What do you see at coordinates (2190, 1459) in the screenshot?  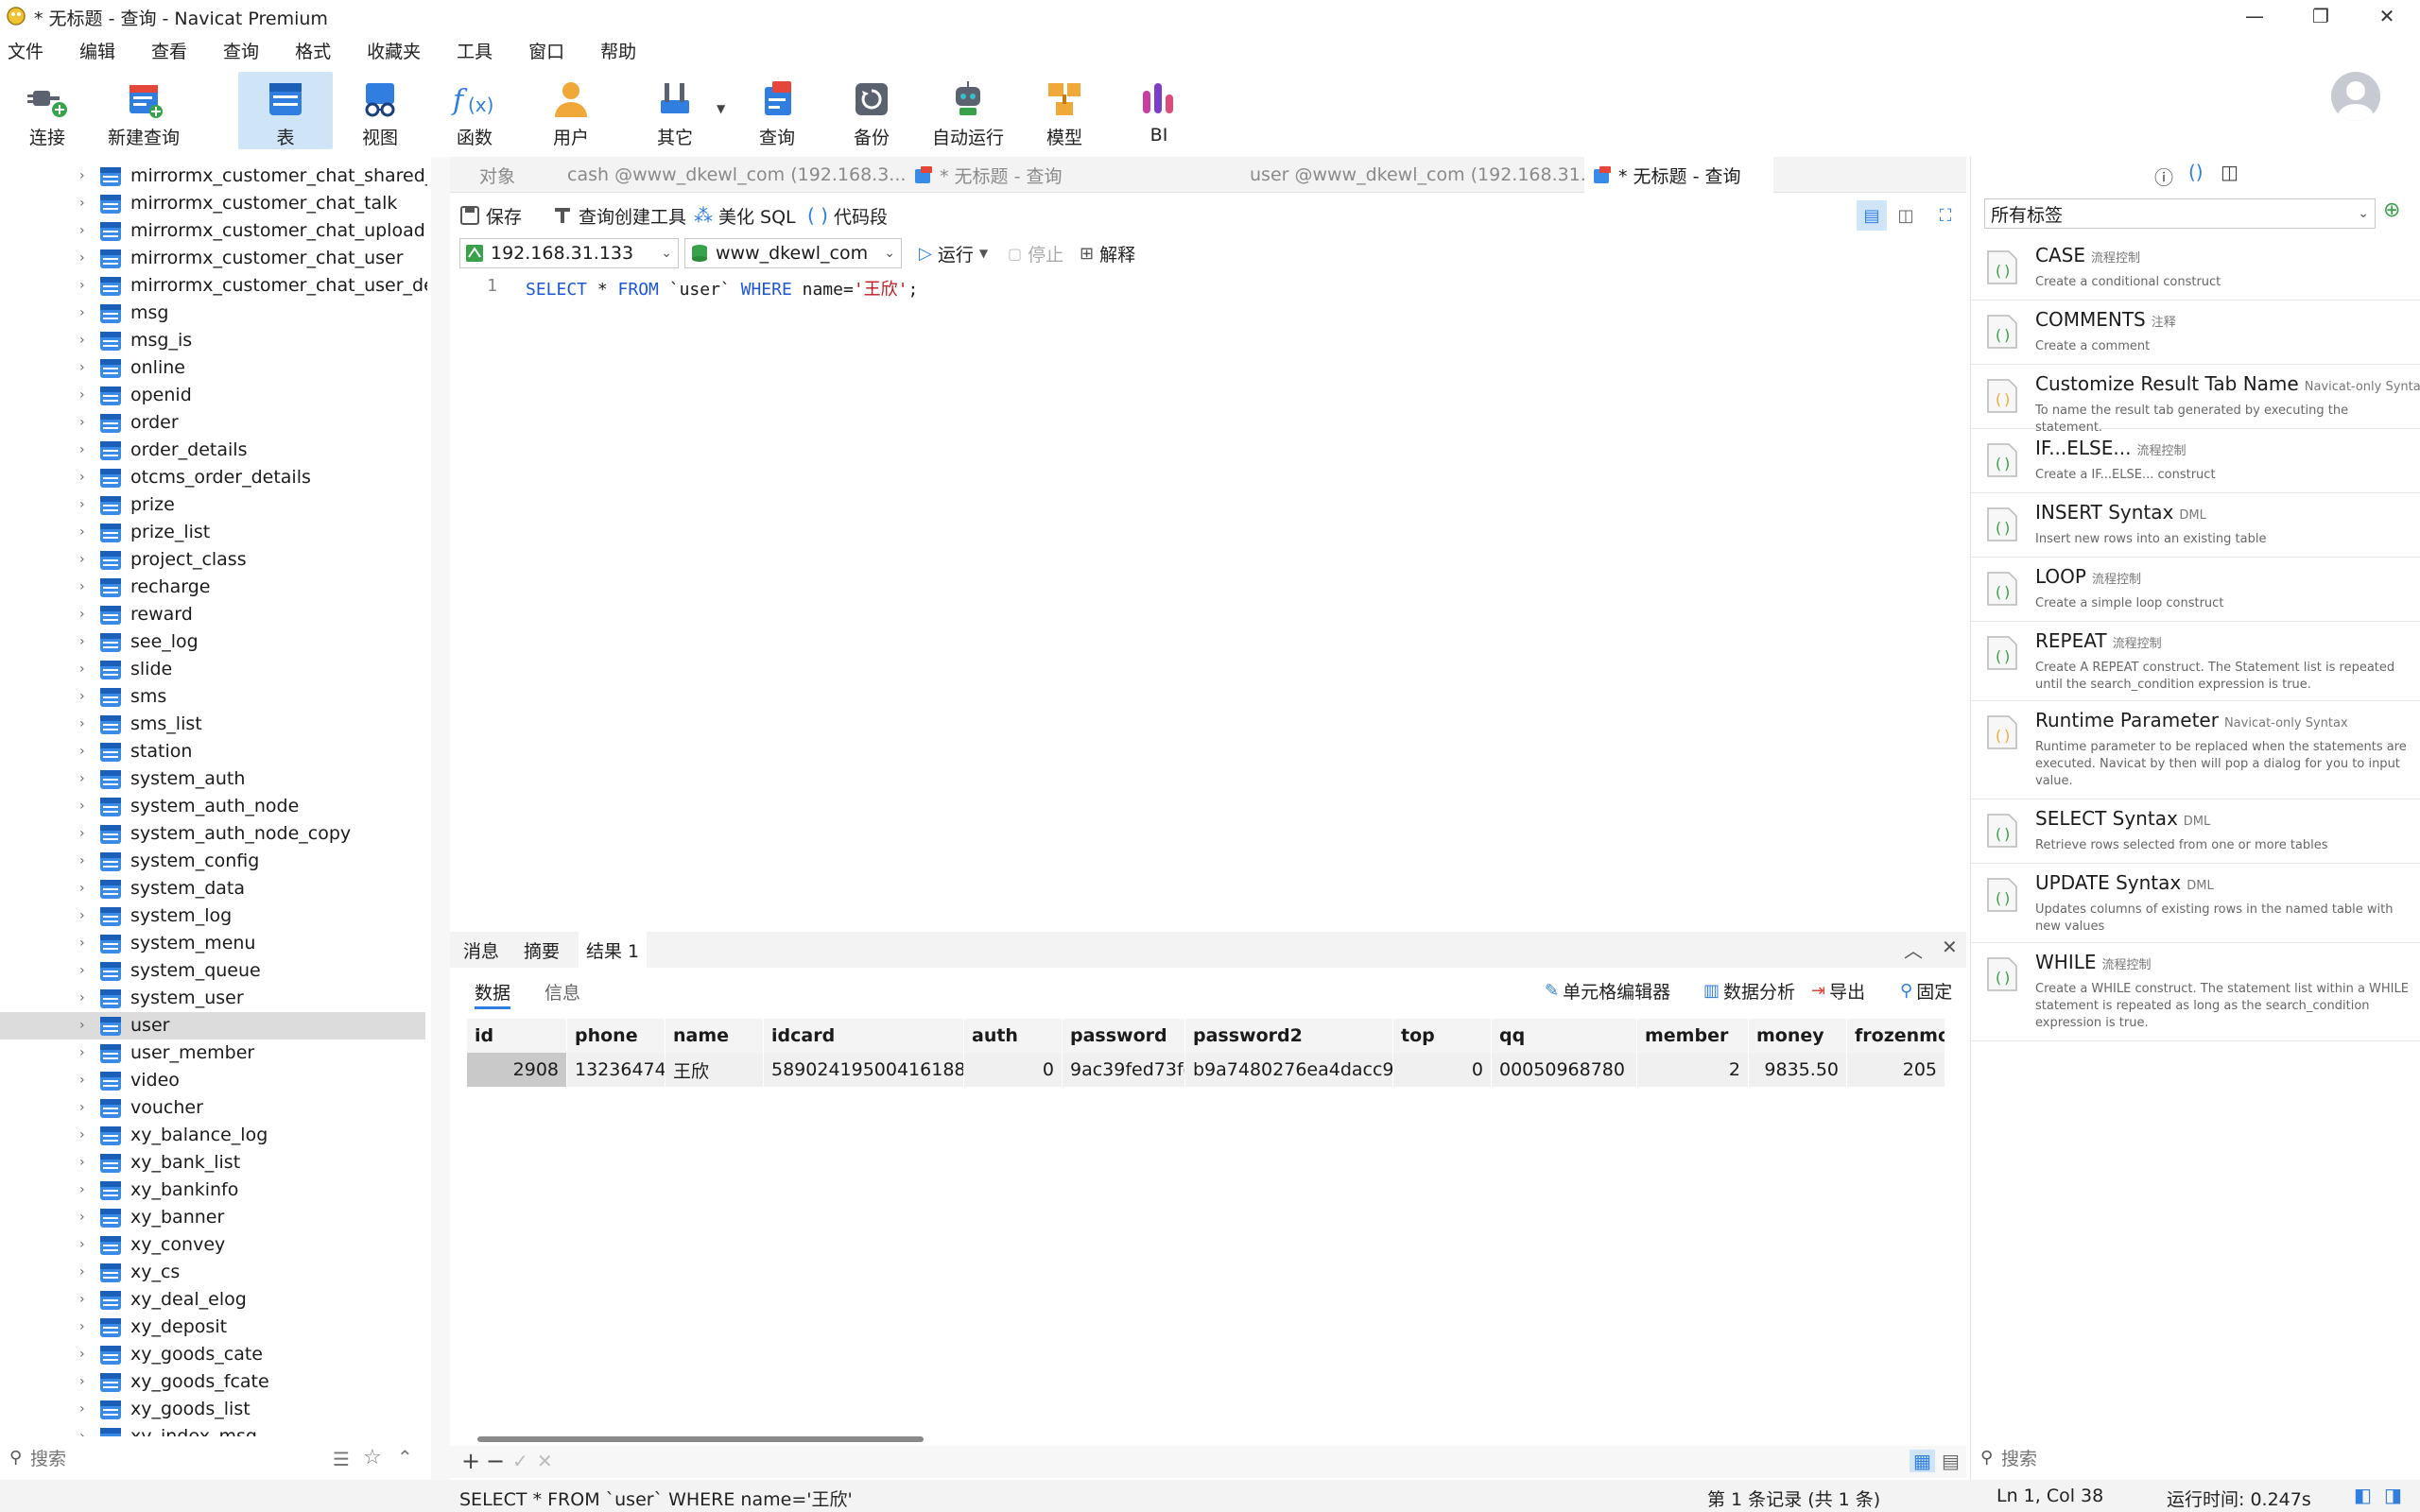 I see `snippet-search-input` at bounding box center [2190, 1459].